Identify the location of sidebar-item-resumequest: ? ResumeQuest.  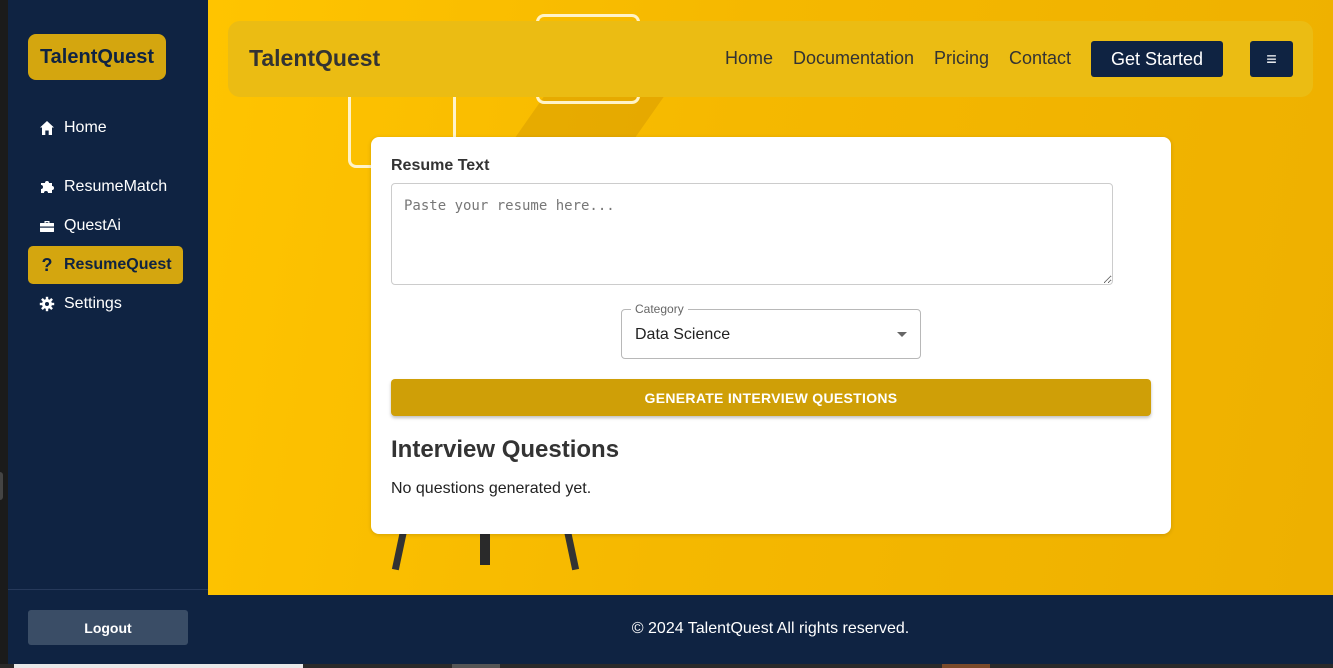
(105, 265).